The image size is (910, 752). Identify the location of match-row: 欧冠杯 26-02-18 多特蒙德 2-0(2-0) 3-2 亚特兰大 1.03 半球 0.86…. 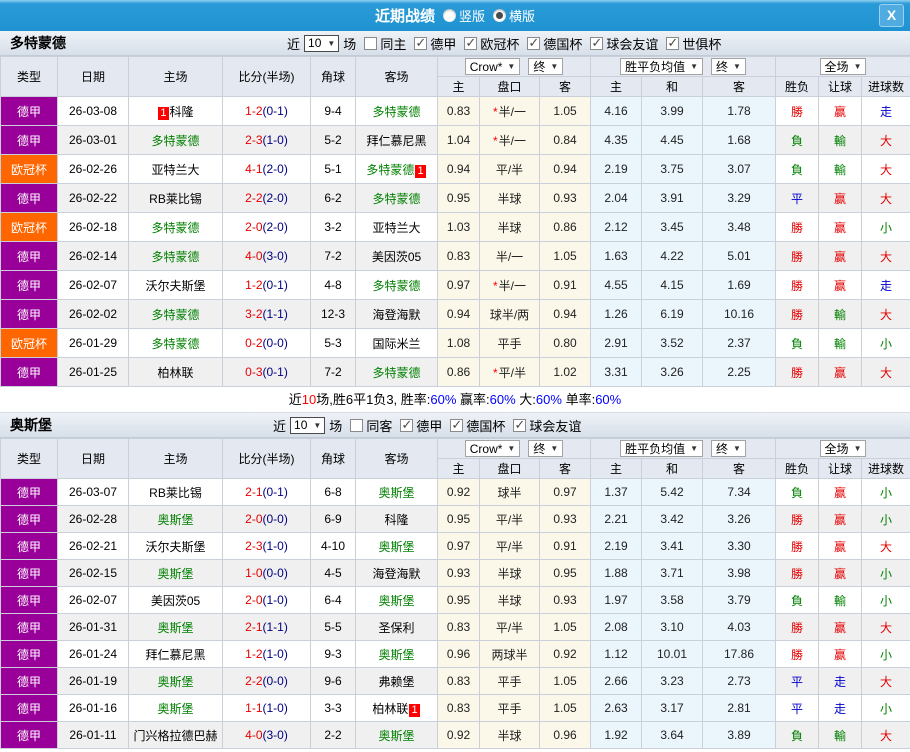
(455, 227).